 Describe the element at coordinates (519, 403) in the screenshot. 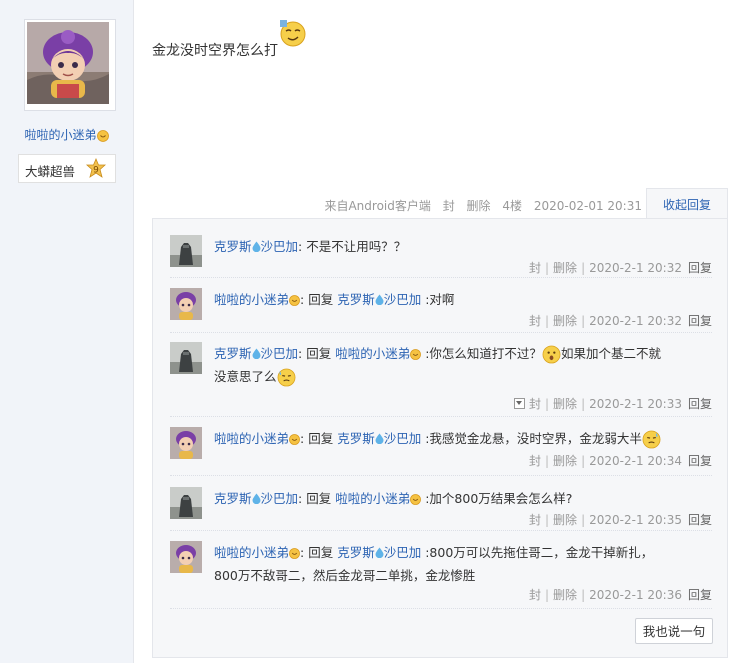

I see `expand-toggle-icon` at that location.